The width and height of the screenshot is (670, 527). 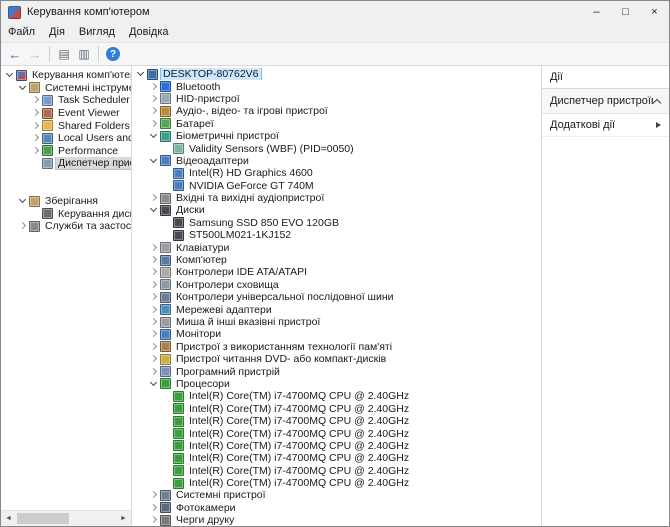 I want to click on console-tree-row: Task Scheduler, so click(x=66, y=100).